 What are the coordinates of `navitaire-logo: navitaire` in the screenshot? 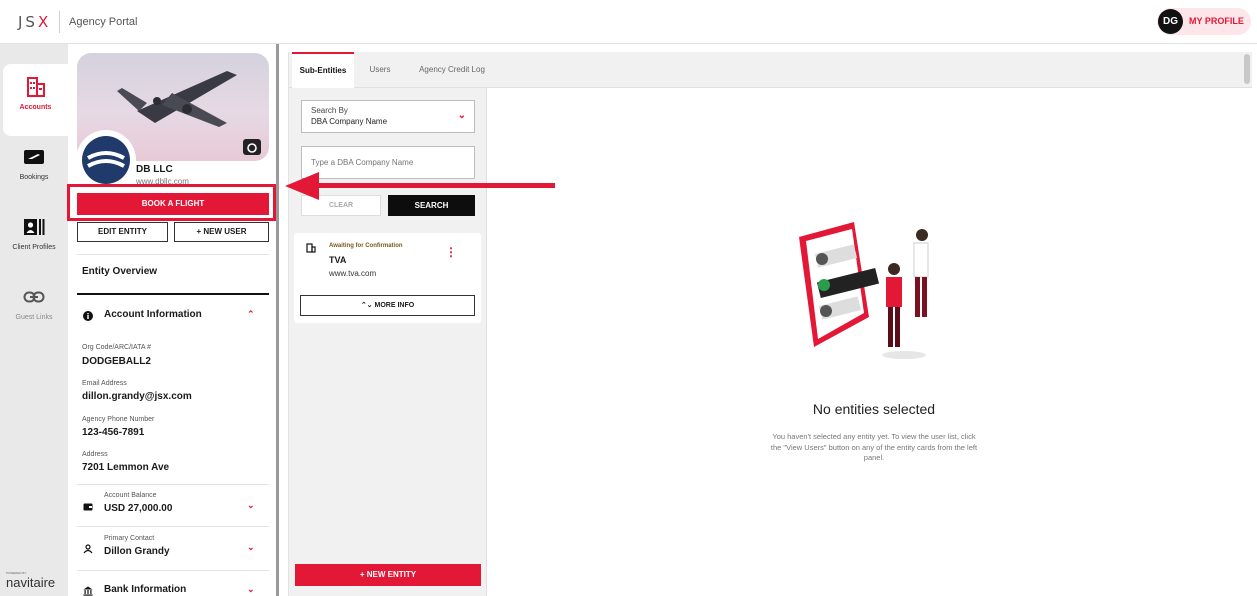 It's located at (31, 582).